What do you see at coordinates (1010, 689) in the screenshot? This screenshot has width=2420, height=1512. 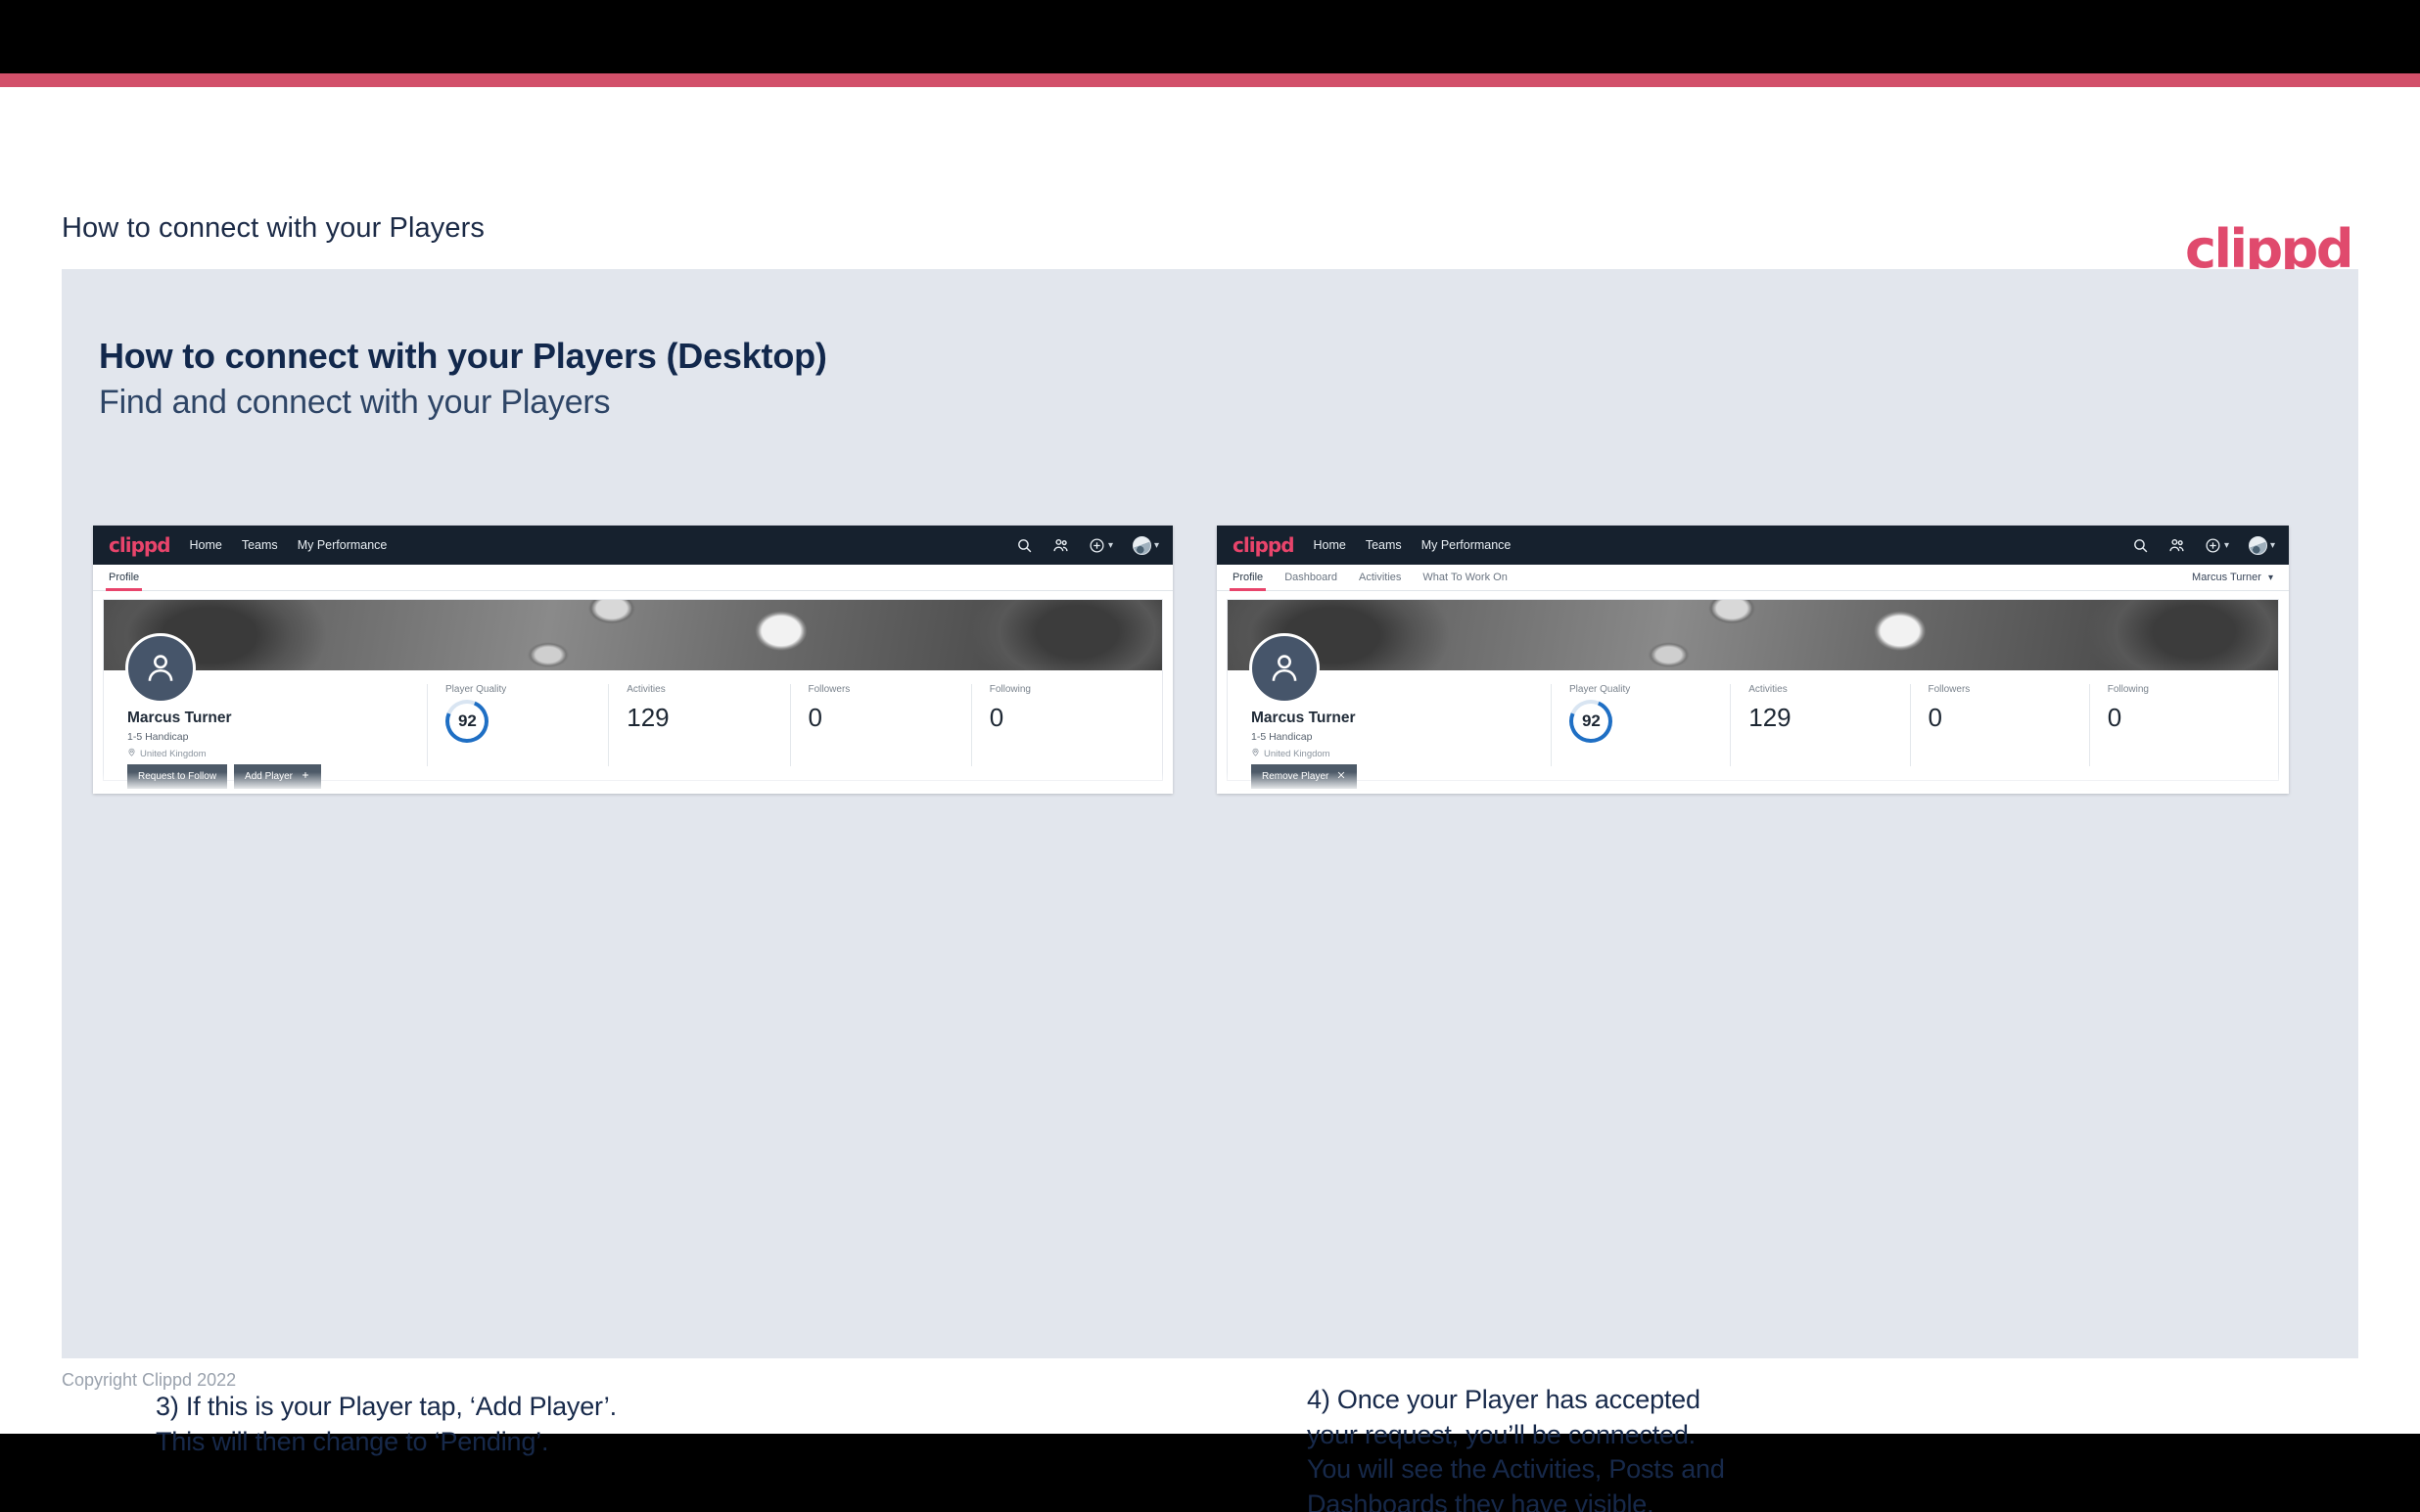 I see `stat-label: Following` at bounding box center [1010, 689].